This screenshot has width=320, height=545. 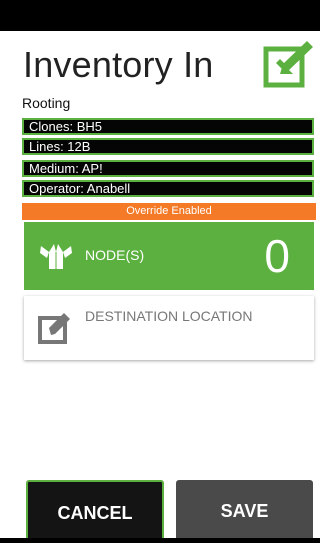 I want to click on subtitle: Rooting, so click(x=46, y=103).